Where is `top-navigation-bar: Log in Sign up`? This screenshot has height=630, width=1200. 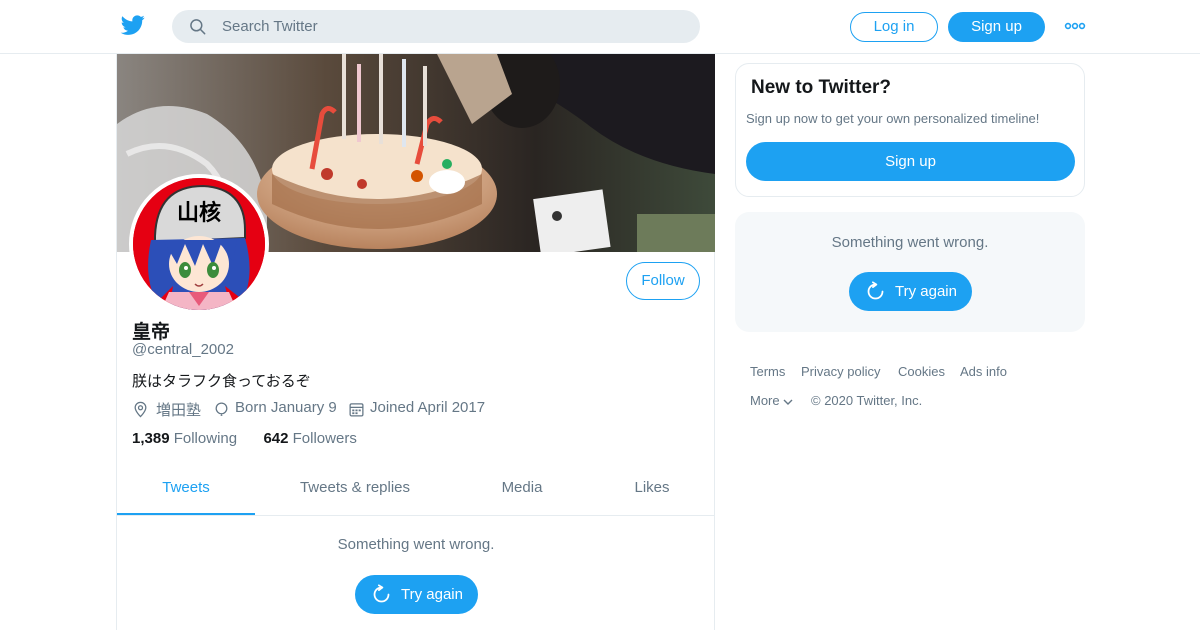 top-navigation-bar: Log in Sign up is located at coordinates (600, 27).